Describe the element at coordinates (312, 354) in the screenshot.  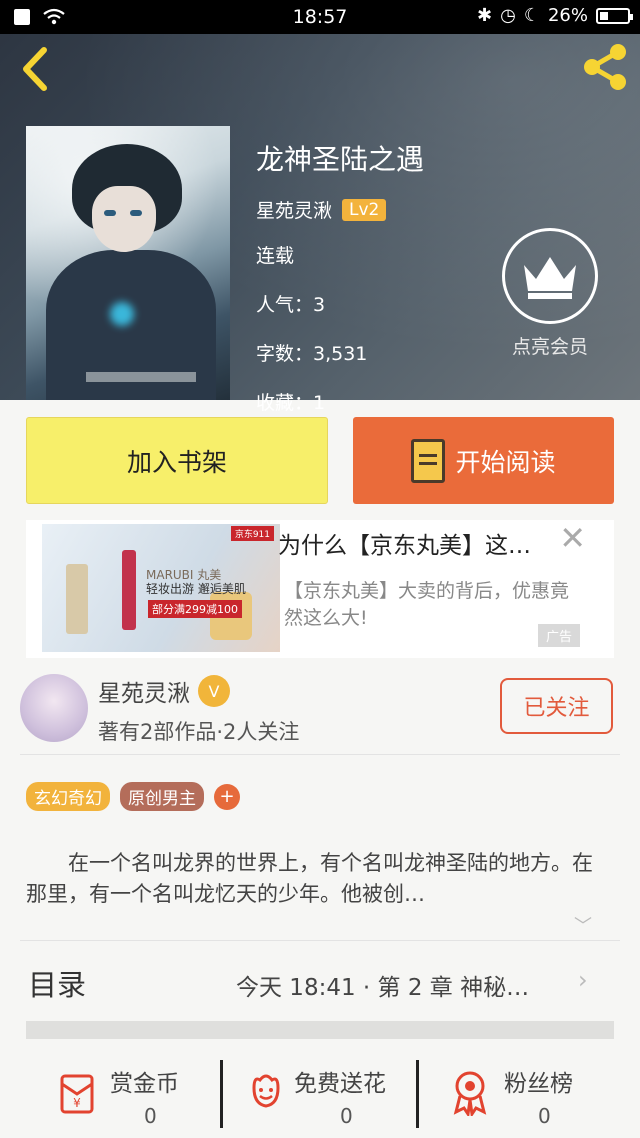
I see `book-word-count: 字数：3,531` at that location.